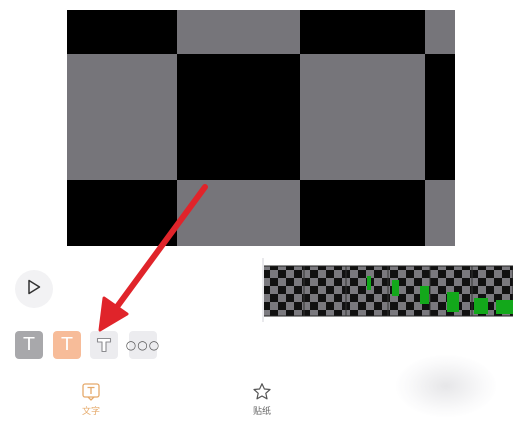 The height and width of the screenshot is (425, 513). What do you see at coordinates (91, 392) in the screenshot?
I see `text-icon` at bounding box center [91, 392].